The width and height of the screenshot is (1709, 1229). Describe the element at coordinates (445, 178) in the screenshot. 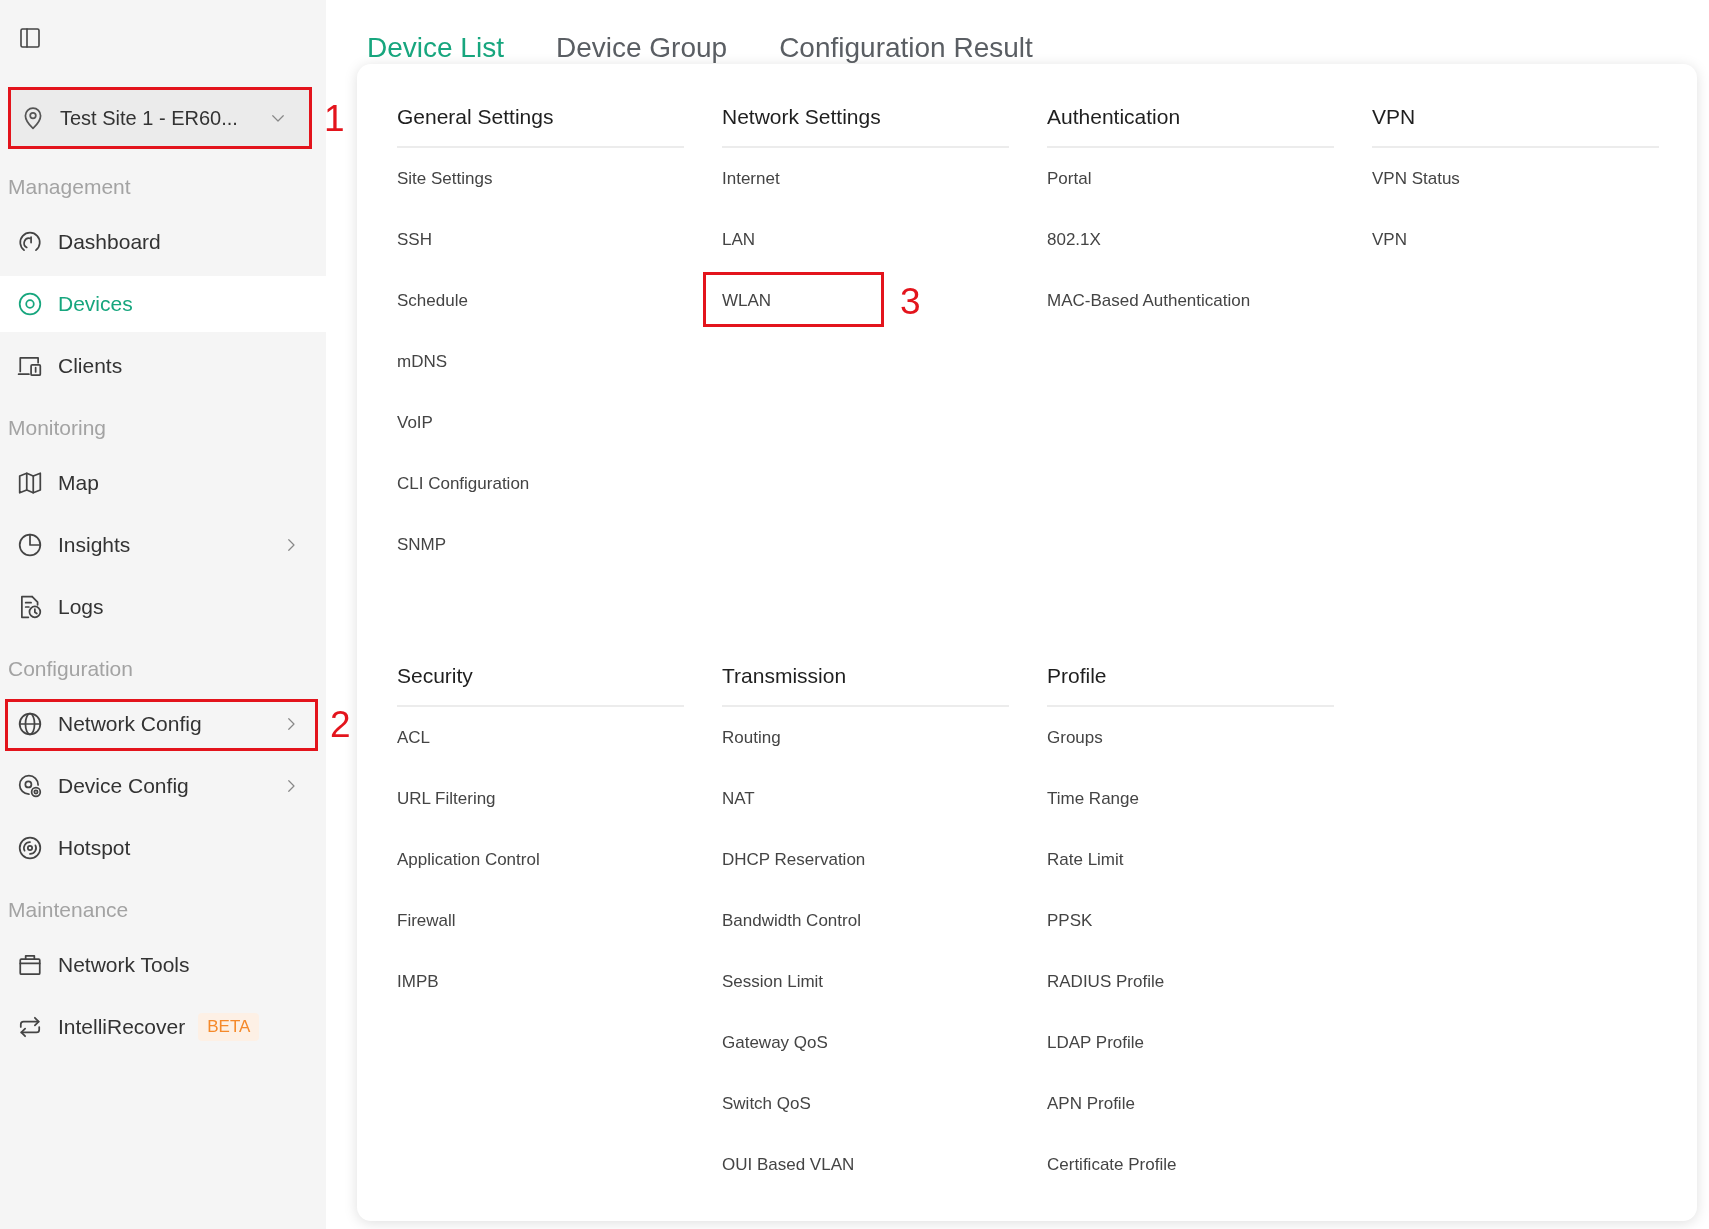

I see `menu-link: Site Settings` at that location.